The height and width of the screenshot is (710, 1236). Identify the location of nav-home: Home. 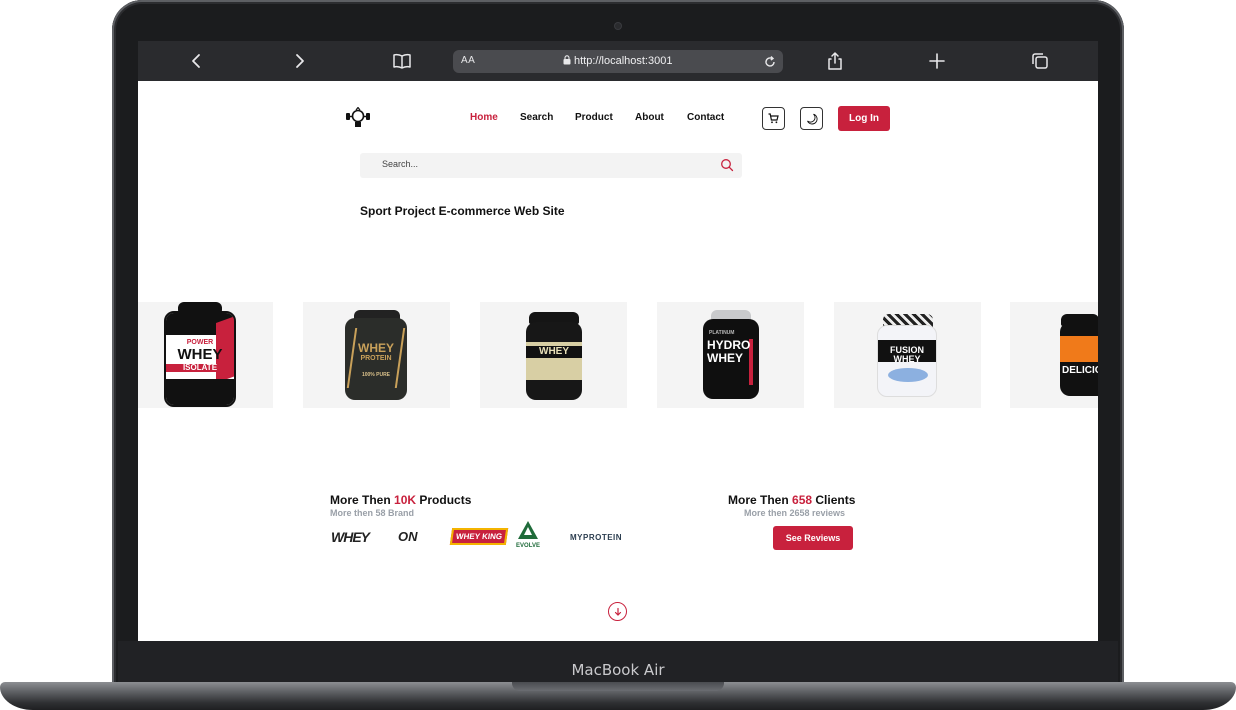
(484, 117).